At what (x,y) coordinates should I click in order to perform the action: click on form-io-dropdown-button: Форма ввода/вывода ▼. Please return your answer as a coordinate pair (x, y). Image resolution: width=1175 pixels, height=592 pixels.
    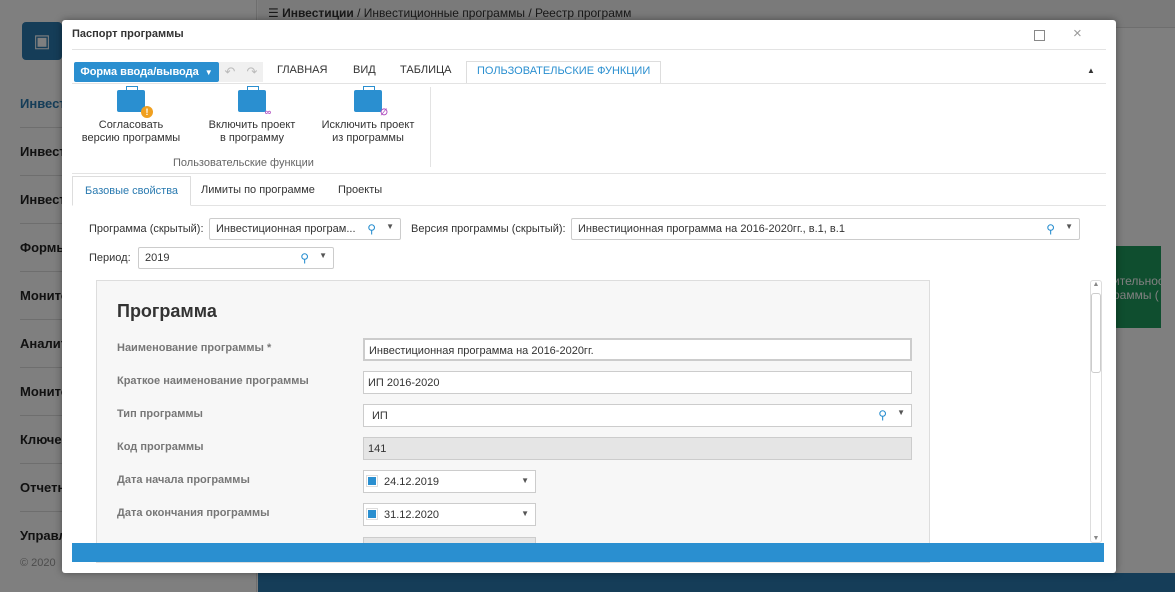
    Looking at the image, I should click on (146, 72).